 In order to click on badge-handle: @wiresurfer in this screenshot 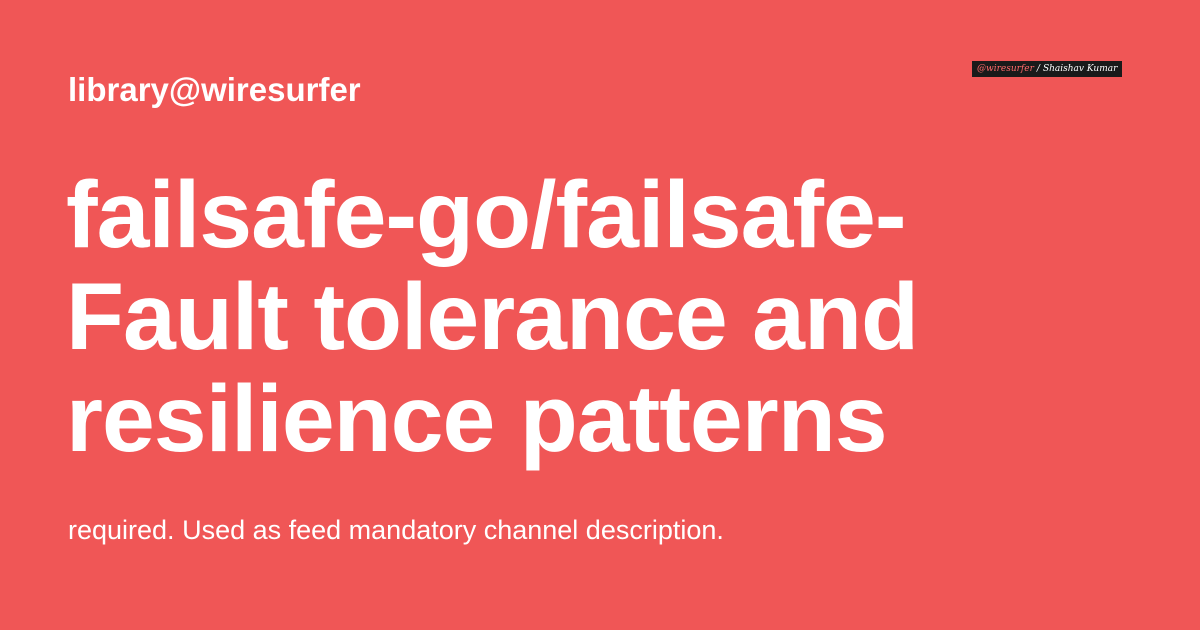, I will do `click(1005, 69)`.